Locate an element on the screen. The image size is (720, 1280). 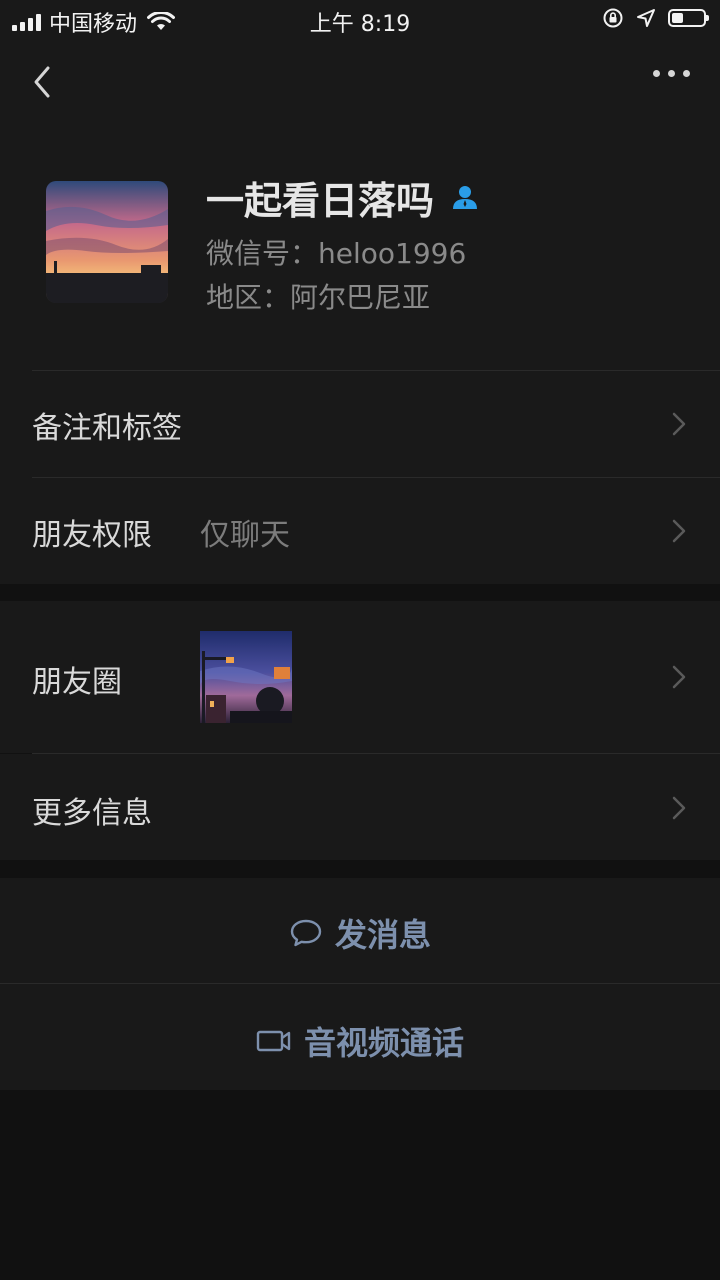
friend-permission-label: 朋友权限 is located at coordinates (92, 535).